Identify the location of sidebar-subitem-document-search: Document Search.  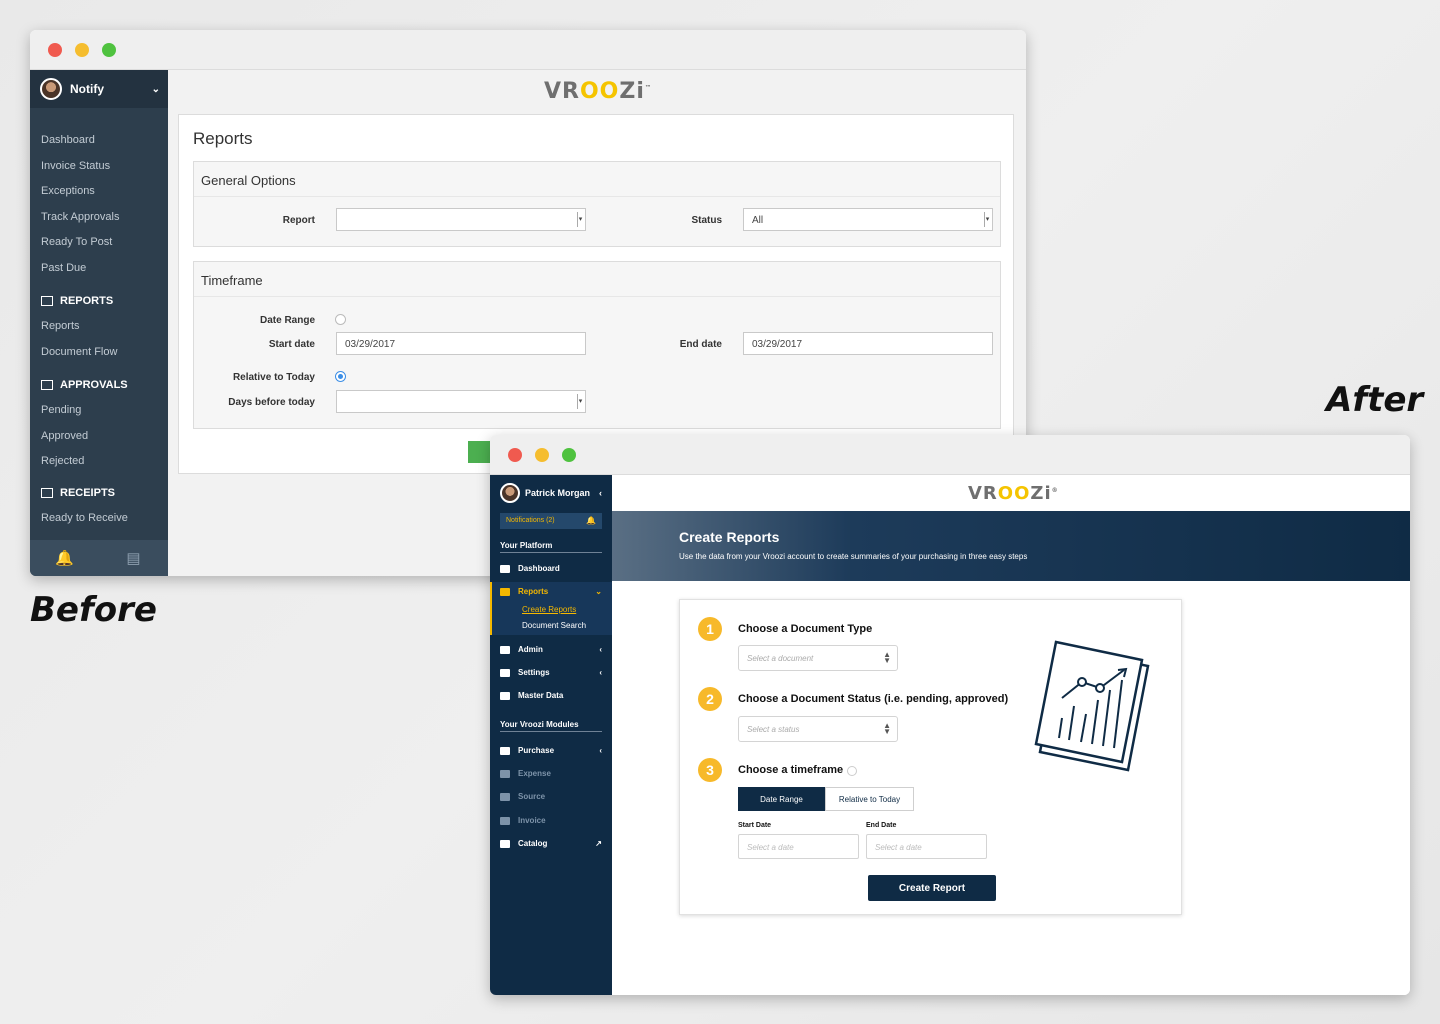
(554, 625).